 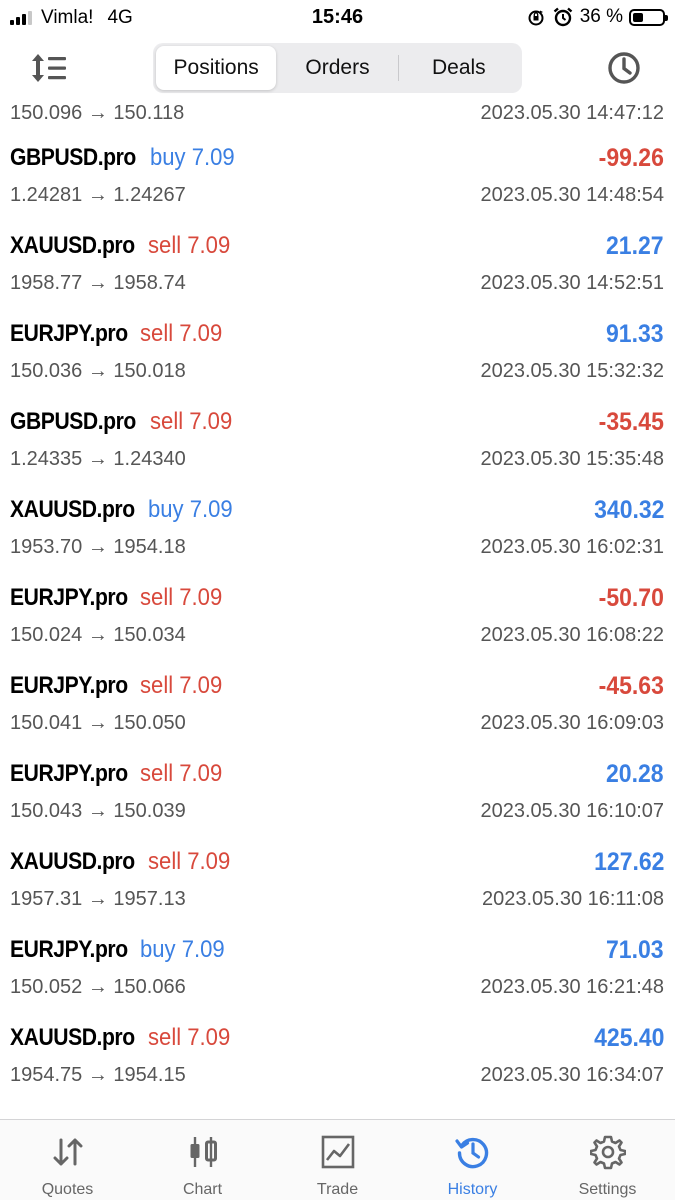 I want to click on deal-profit: -50.70, so click(x=631, y=598).